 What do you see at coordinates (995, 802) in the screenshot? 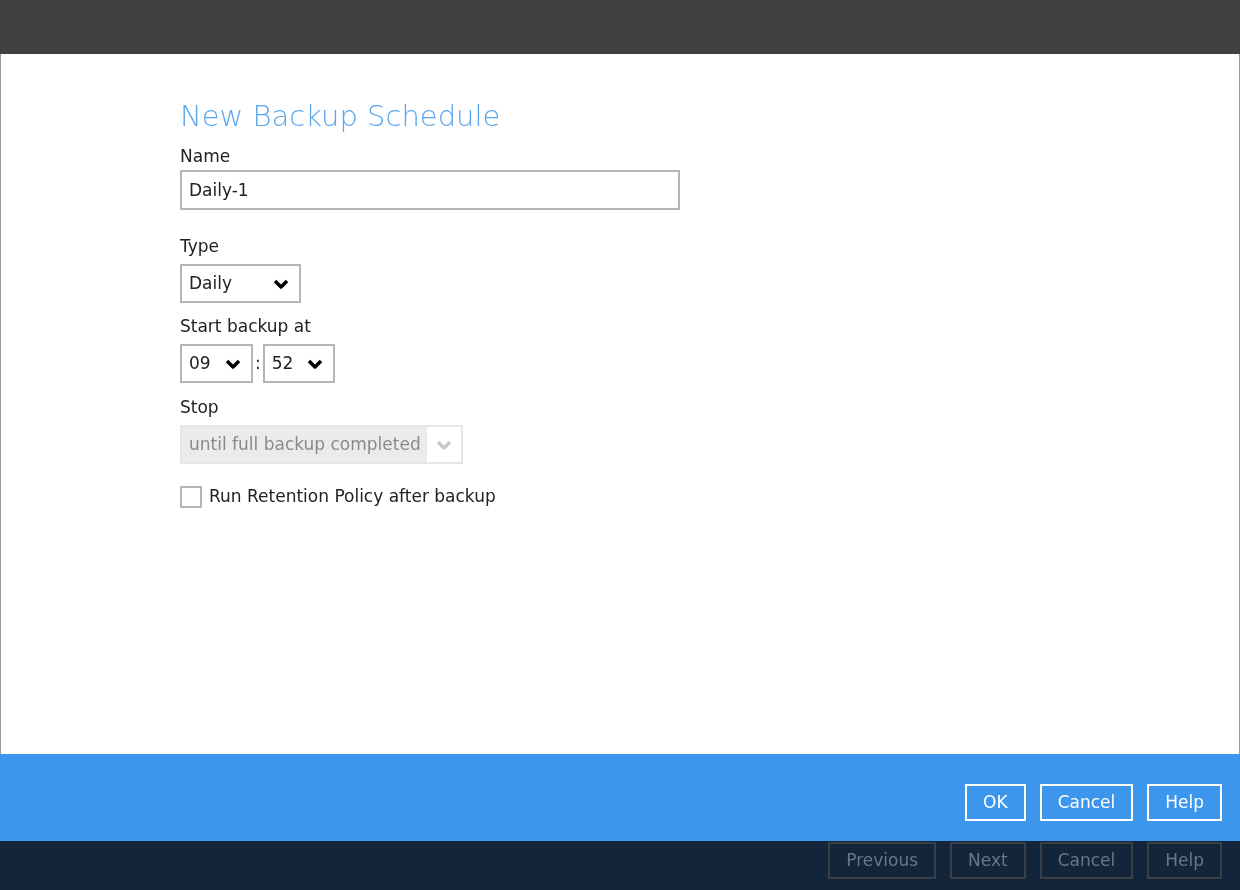
I see `dialog-button: OK` at bounding box center [995, 802].